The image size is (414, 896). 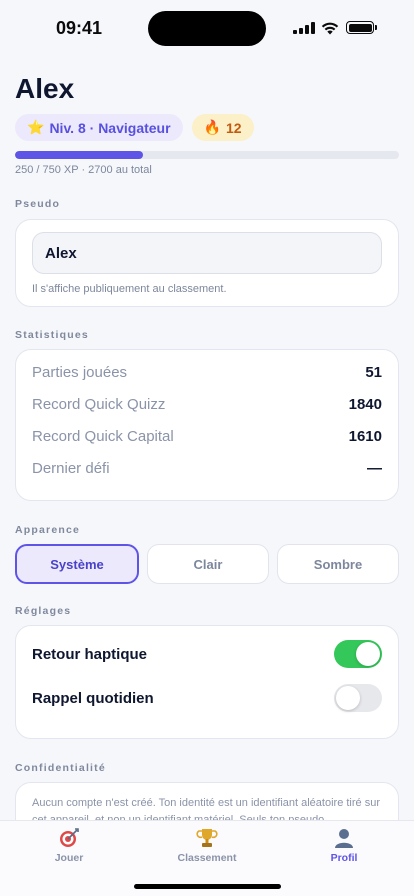 I want to click on settings-section-title: Réglages, so click(x=43, y=611).